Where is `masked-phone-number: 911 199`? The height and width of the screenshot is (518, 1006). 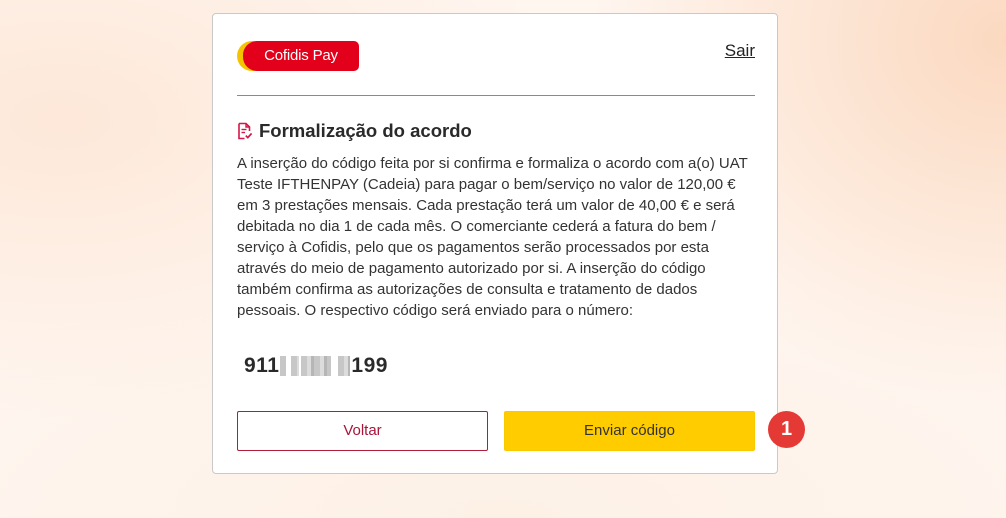
masked-phone-number: 911 199 is located at coordinates (316, 366).